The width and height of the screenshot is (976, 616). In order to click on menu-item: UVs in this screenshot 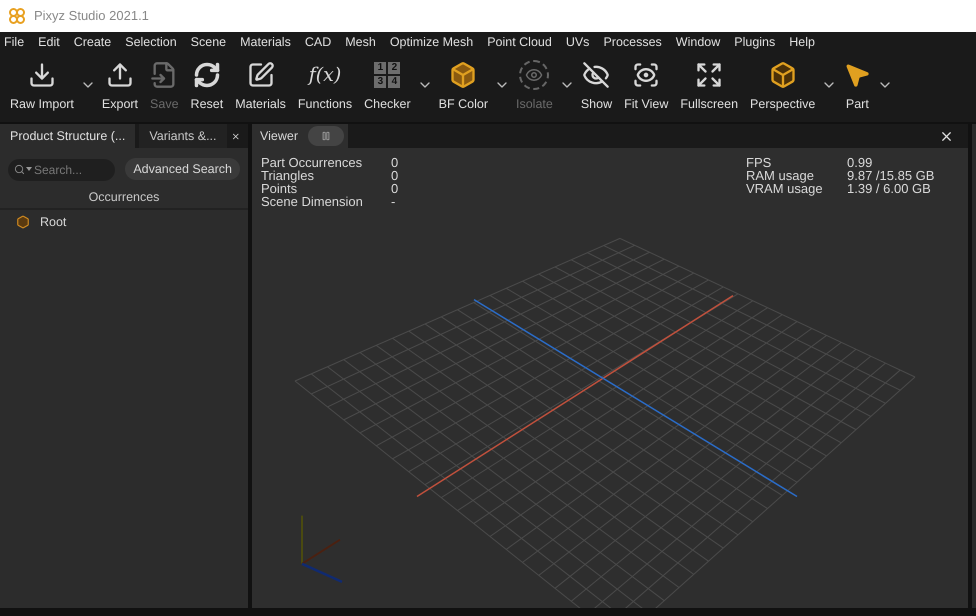, I will do `click(578, 42)`.